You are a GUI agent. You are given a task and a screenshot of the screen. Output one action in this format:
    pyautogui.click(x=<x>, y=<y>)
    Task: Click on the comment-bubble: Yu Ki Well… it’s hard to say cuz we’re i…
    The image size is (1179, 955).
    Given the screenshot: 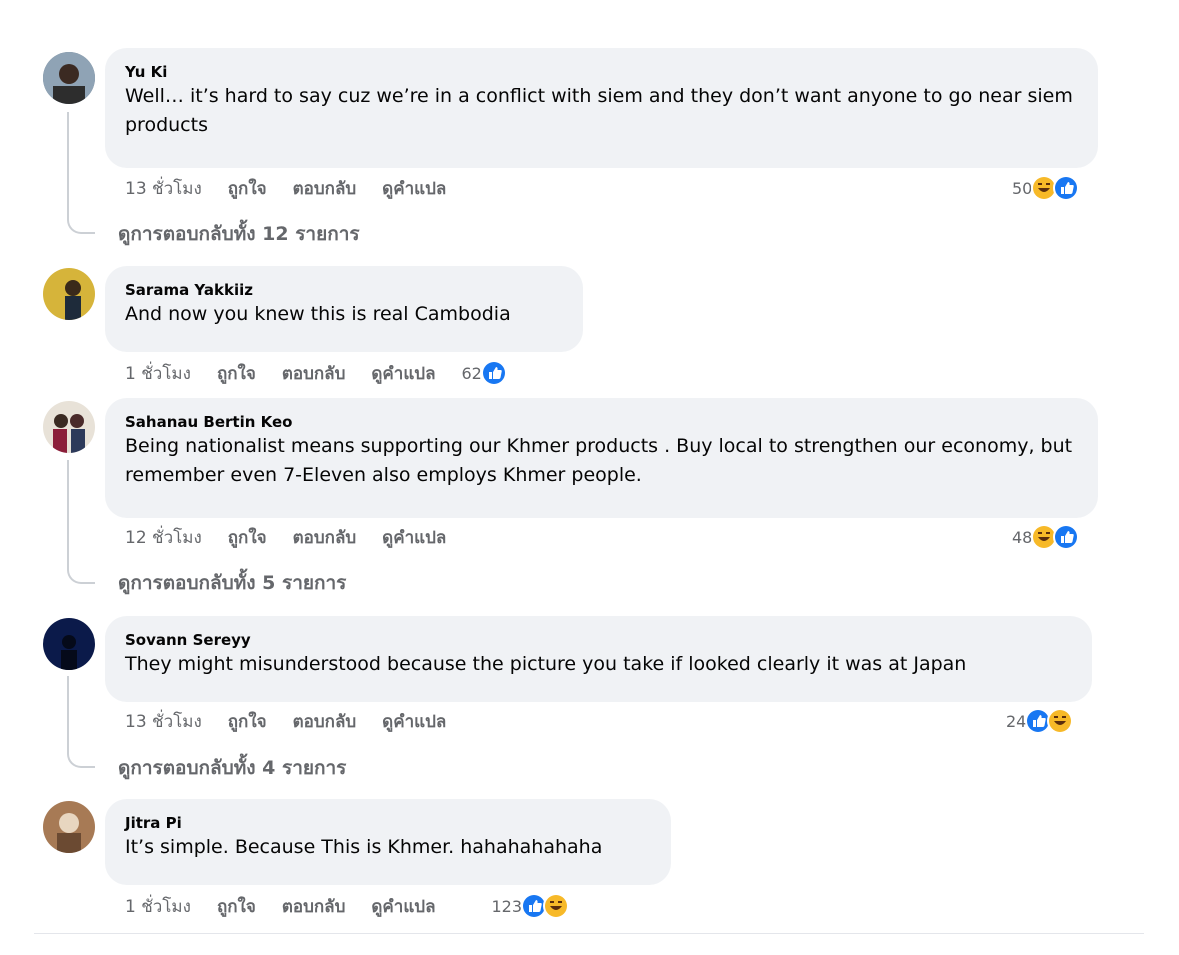 What is the action you would take?
    pyautogui.click(x=601, y=108)
    